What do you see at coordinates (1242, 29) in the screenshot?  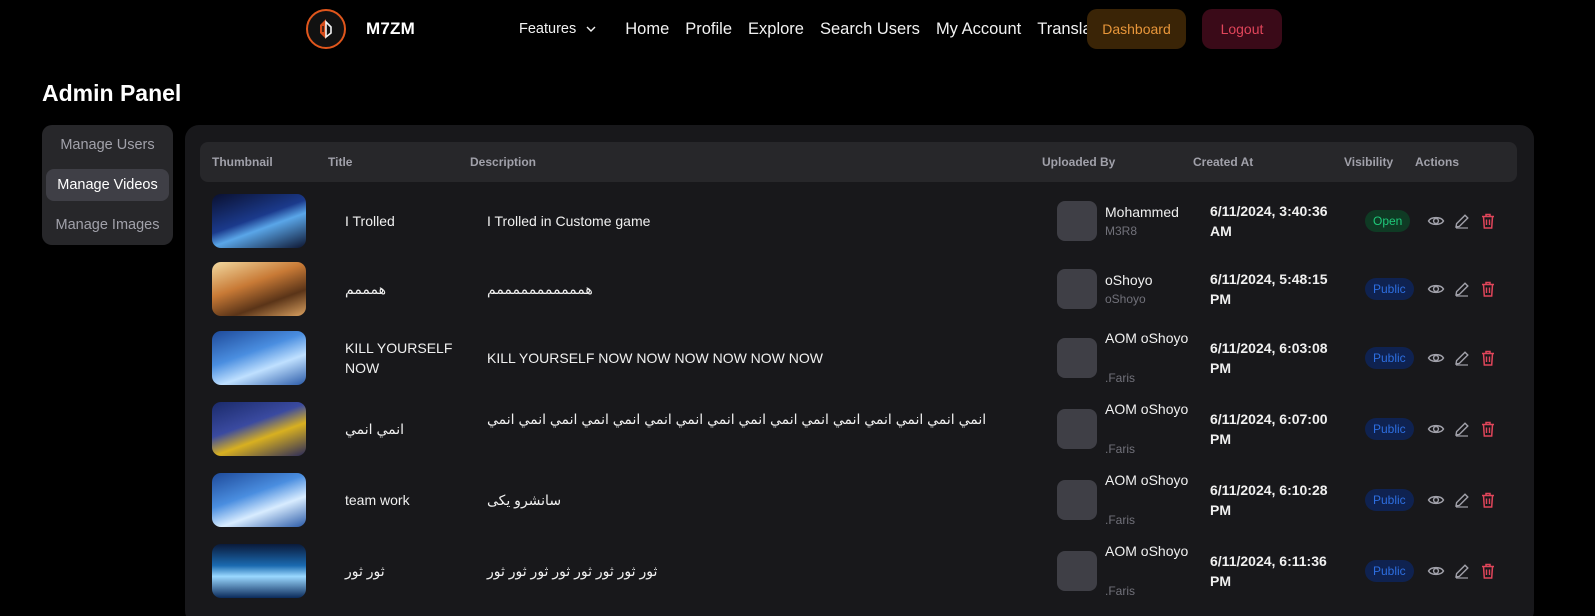 I see `logout-button: Logout` at bounding box center [1242, 29].